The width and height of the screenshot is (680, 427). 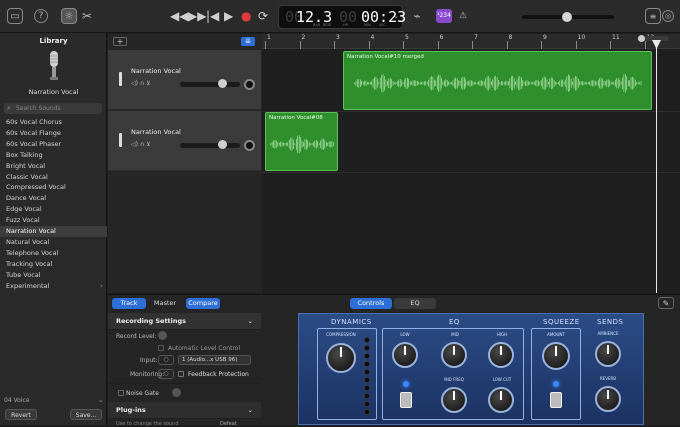 I want to click on metronome-icon: ⚠, so click(x=463, y=16).